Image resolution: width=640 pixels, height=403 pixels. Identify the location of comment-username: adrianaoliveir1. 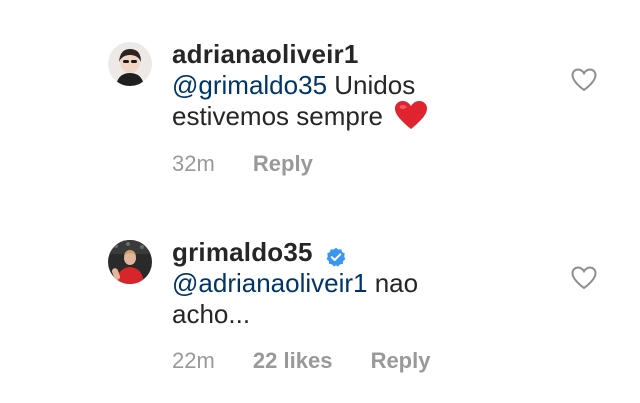
(332, 54).